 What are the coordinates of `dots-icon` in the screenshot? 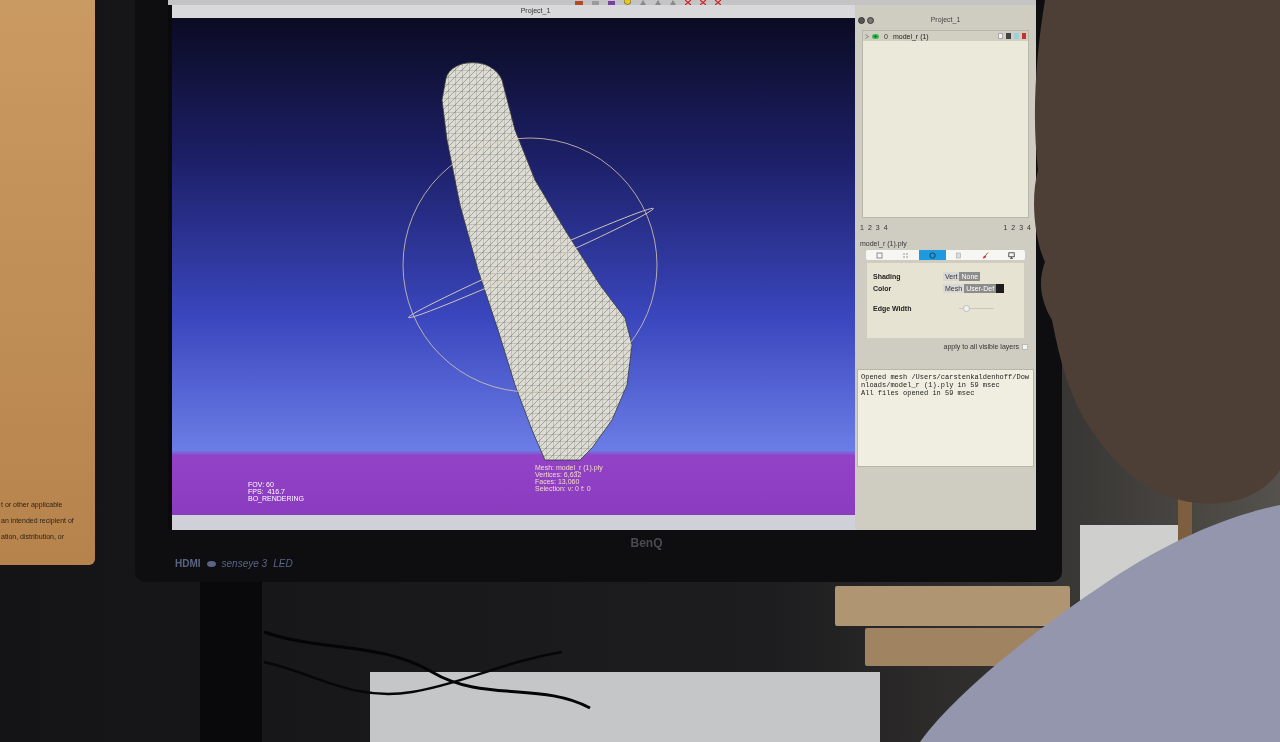 It's located at (906, 255).